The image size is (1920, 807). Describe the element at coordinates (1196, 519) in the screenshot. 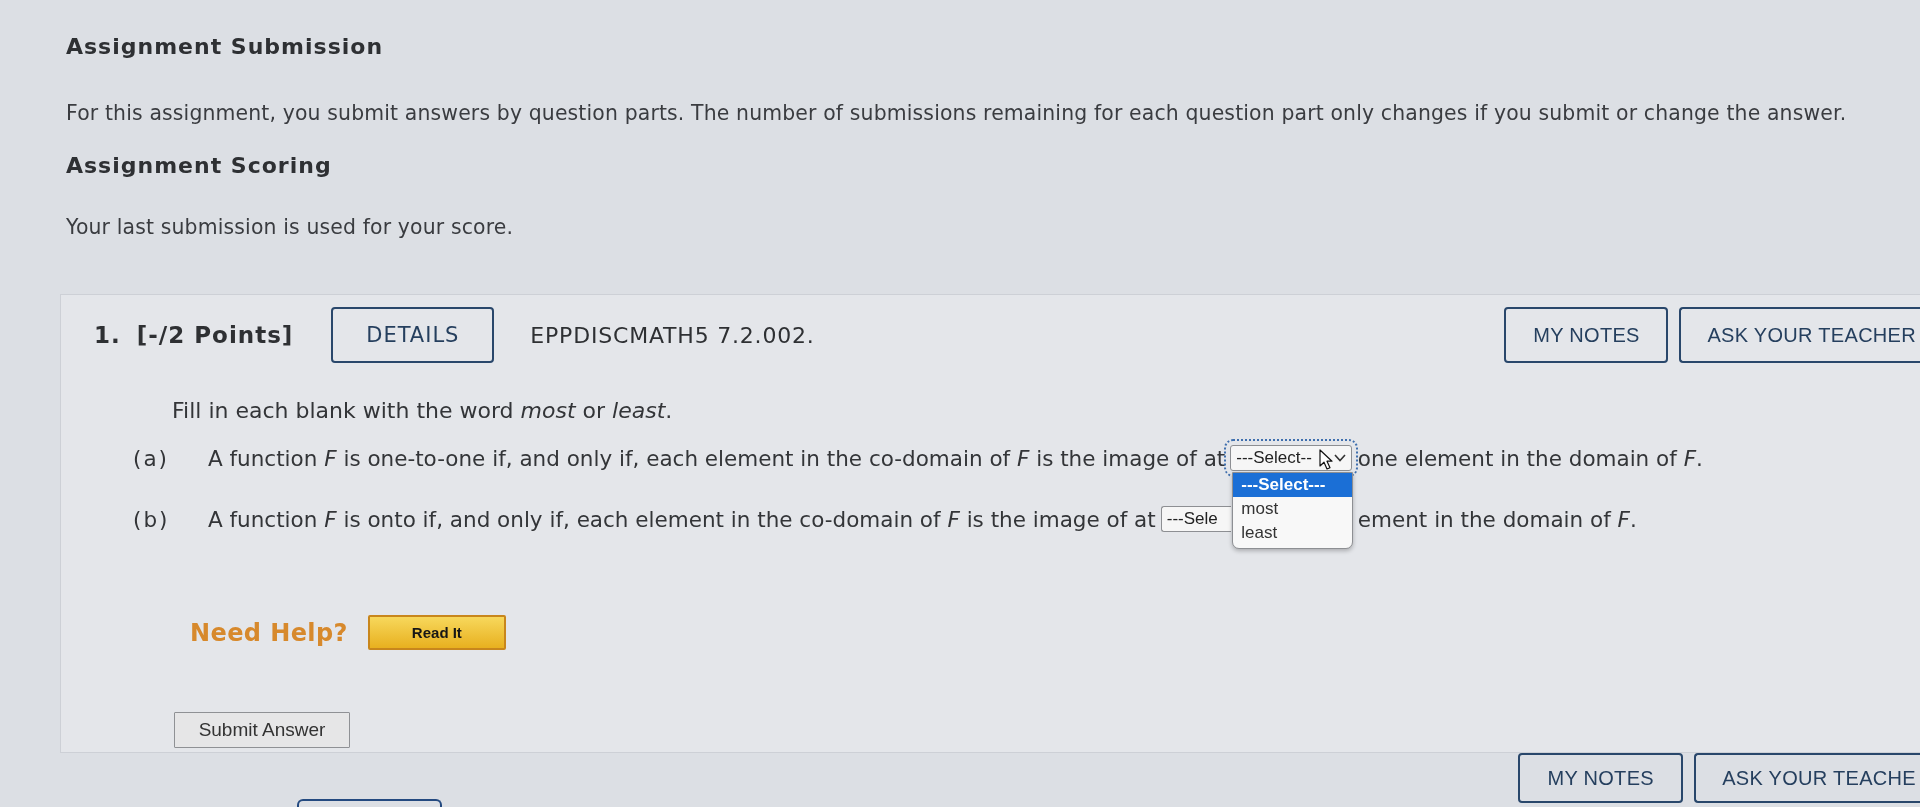

I see `answer-dropdown: ---Sele` at that location.